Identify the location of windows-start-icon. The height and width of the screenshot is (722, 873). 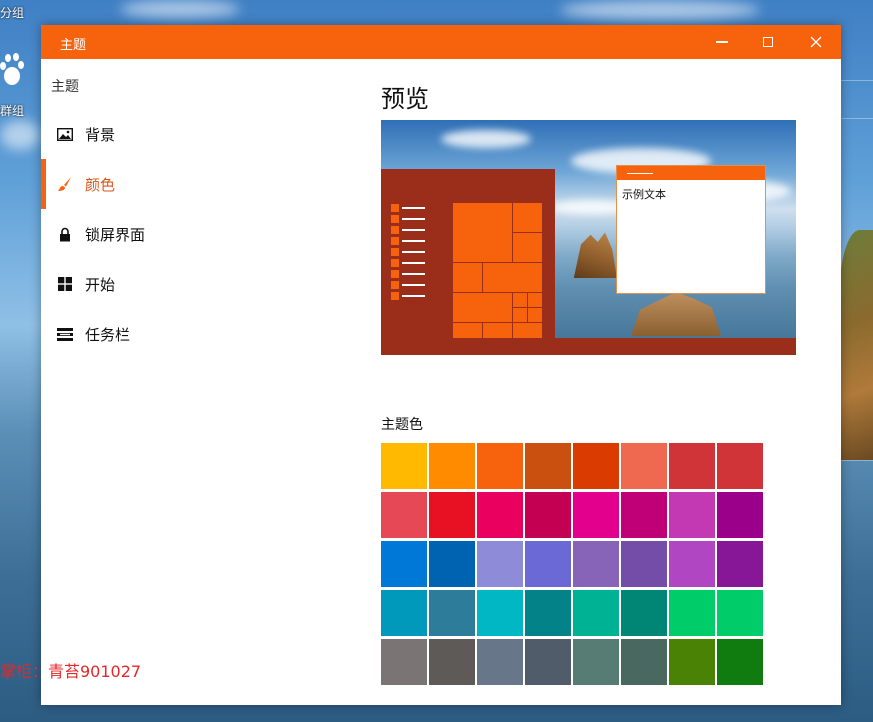
(65, 284).